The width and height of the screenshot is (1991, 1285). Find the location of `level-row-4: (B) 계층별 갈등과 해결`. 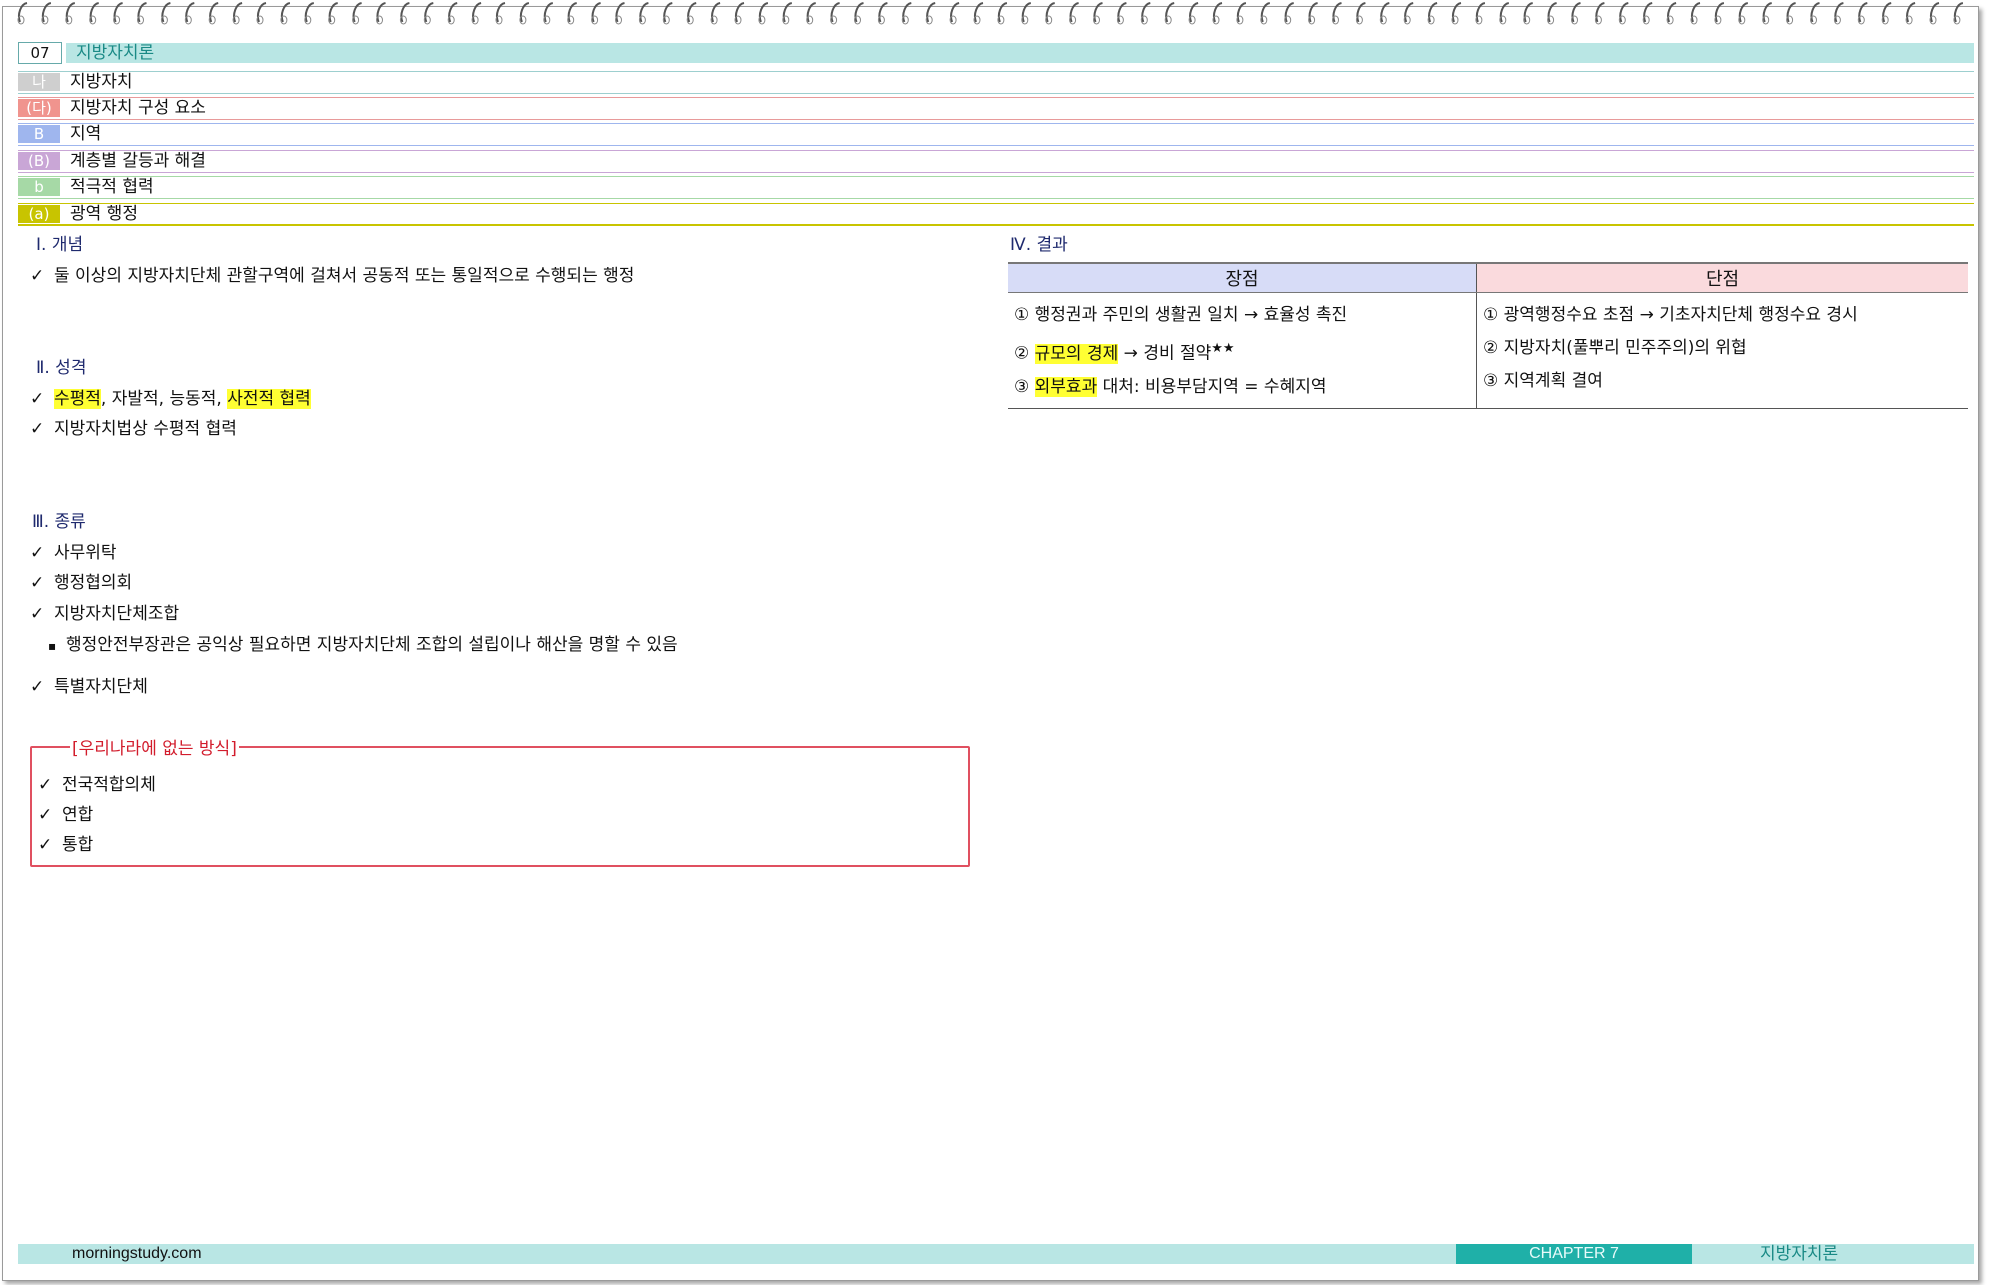

level-row-4: (B) 계층별 갈등과 해결 is located at coordinates (996, 161).